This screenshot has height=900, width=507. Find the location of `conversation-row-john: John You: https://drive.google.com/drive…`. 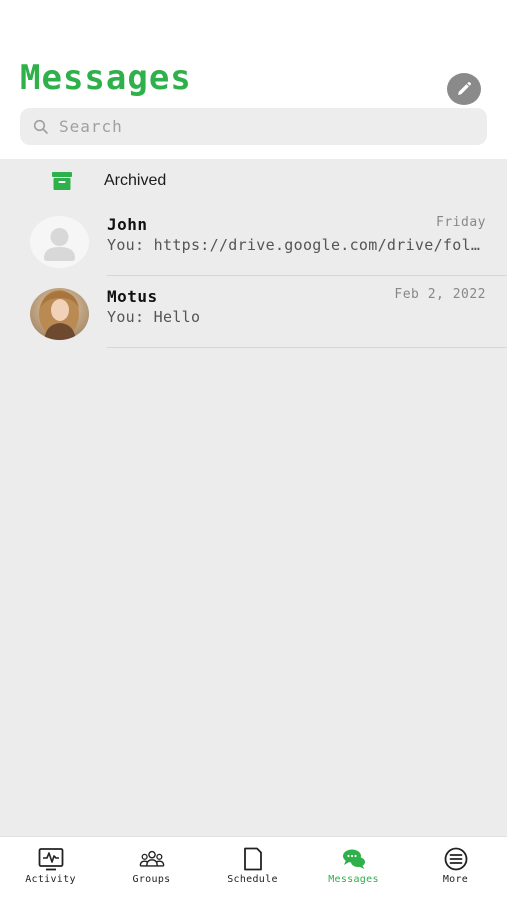

conversation-row-john: John You: https://drive.google.com/drive… is located at coordinates (253, 240).